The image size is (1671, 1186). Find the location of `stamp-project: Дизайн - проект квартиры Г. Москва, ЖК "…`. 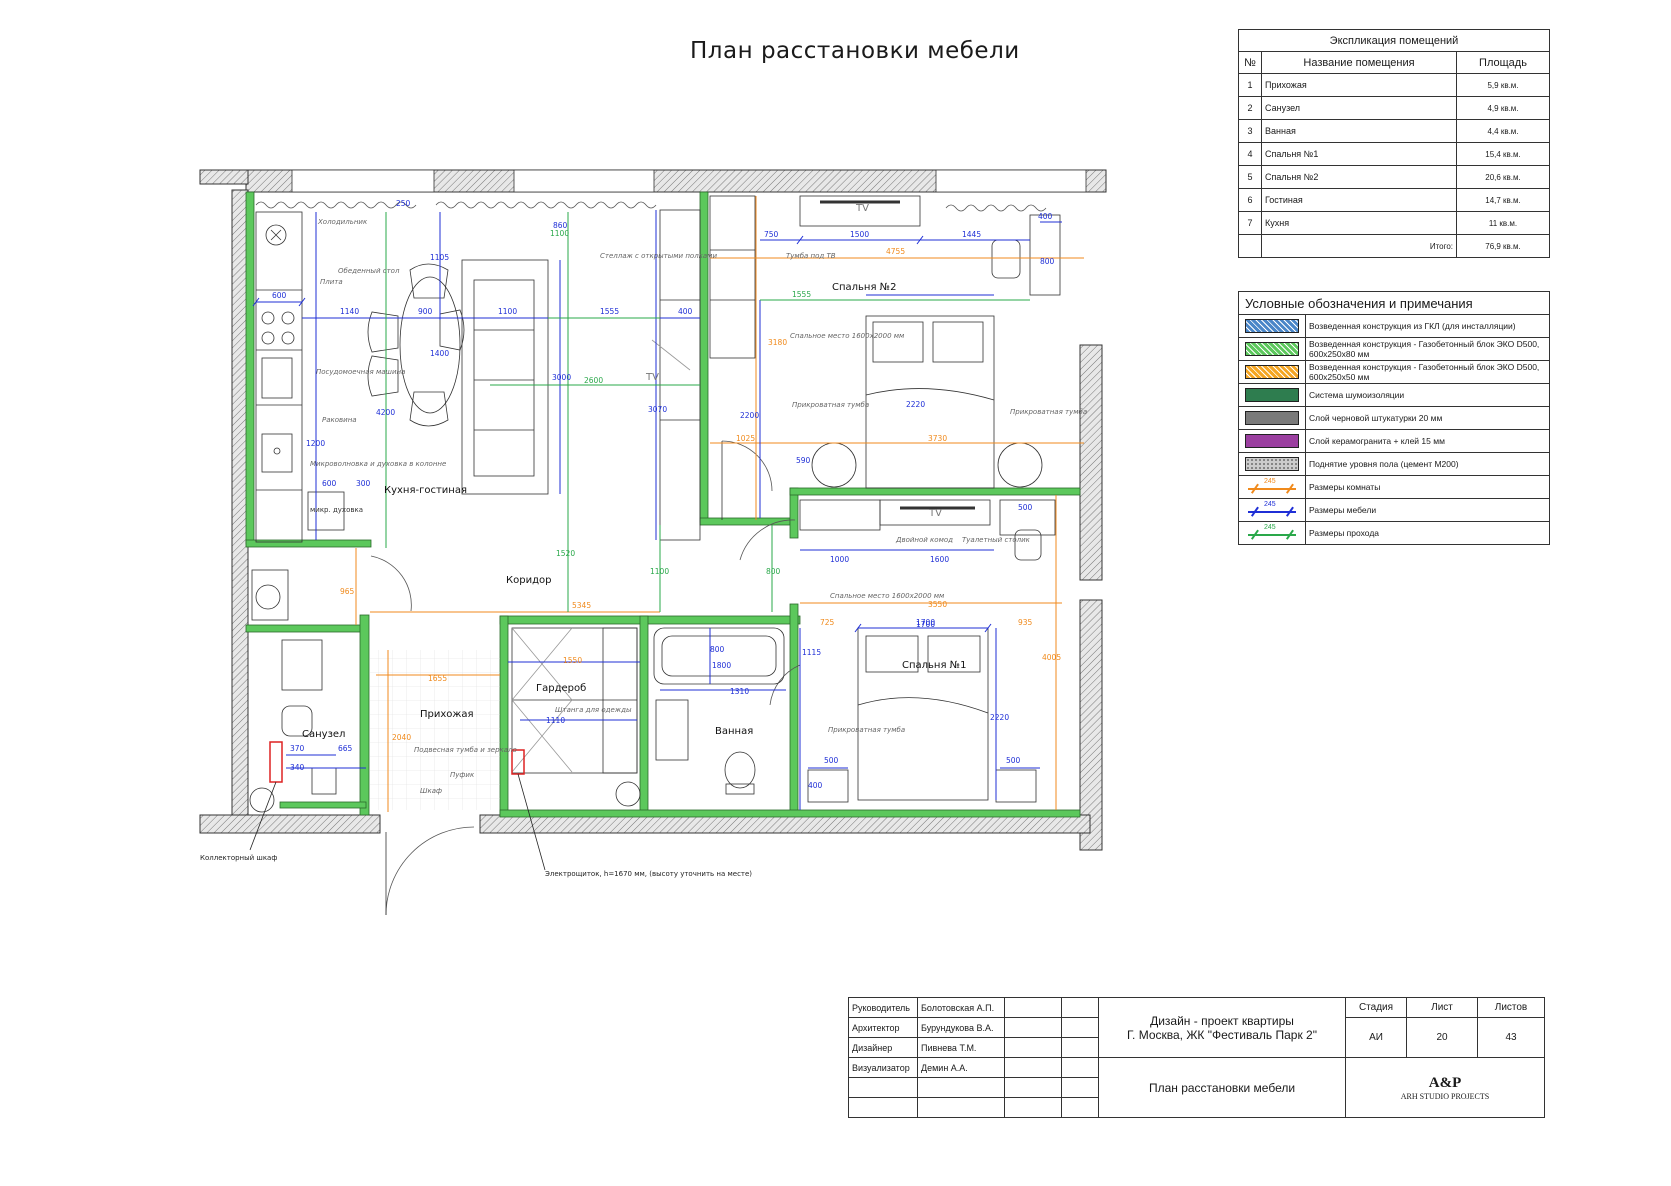

stamp-project: Дизайн - проект квартиры Г. Москва, ЖК "… is located at coordinates (1222, 1027).